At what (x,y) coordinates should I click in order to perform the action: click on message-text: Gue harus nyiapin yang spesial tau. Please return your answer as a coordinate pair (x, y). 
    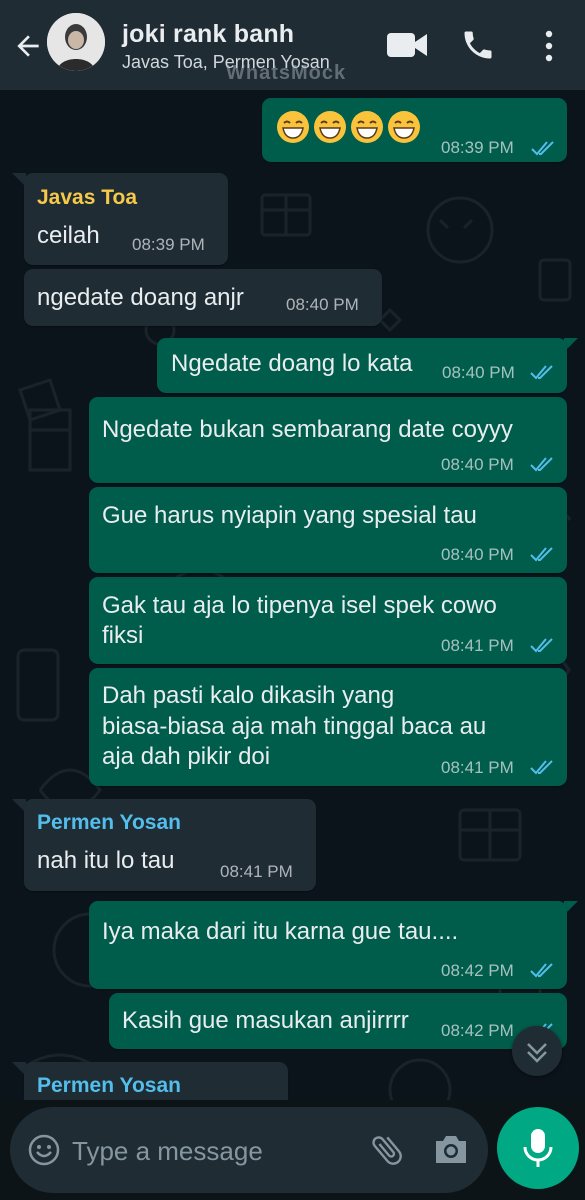
    Looking at the image, I should click on (289, 515).